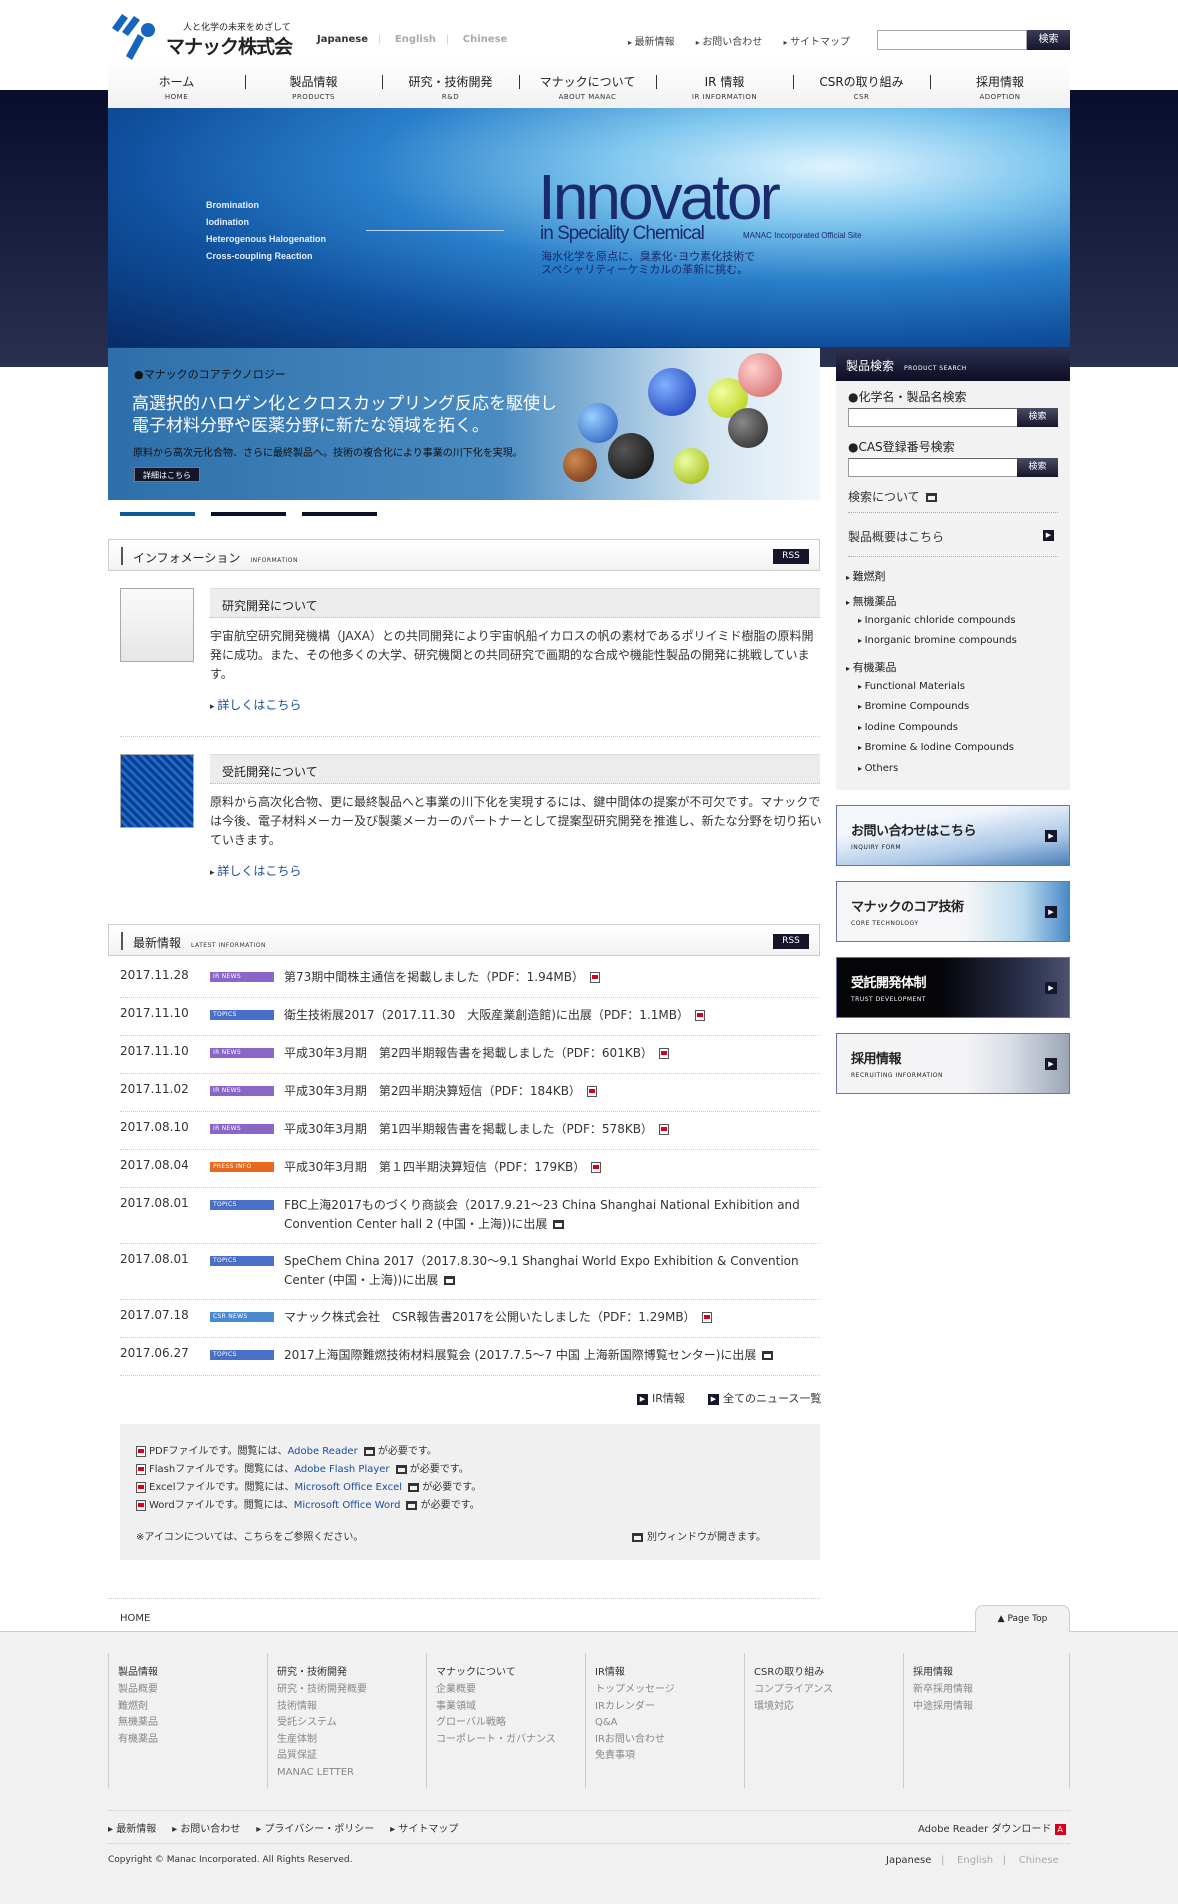 This screenshot has height=1904, width=1178. What do you see at coordinates (817, 42) in the screenshot?
I see `link-sitemap: サイトマップ` at bounding box center [817, 42].